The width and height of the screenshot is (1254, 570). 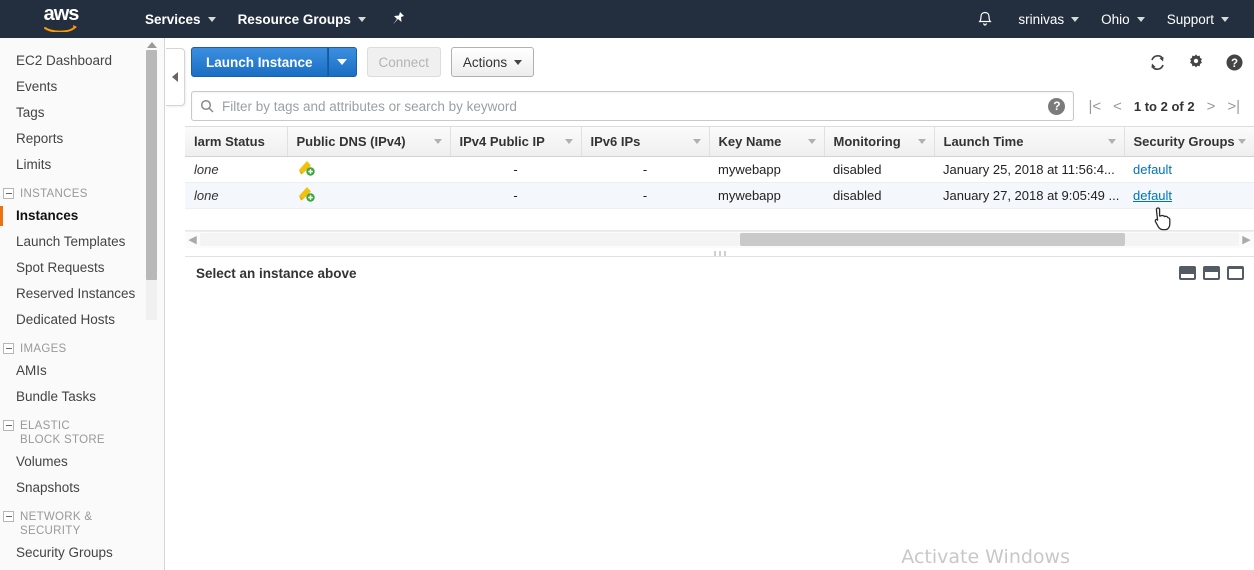 I want to click on panel-layout-large-icon, so click(x=1235, y=273).